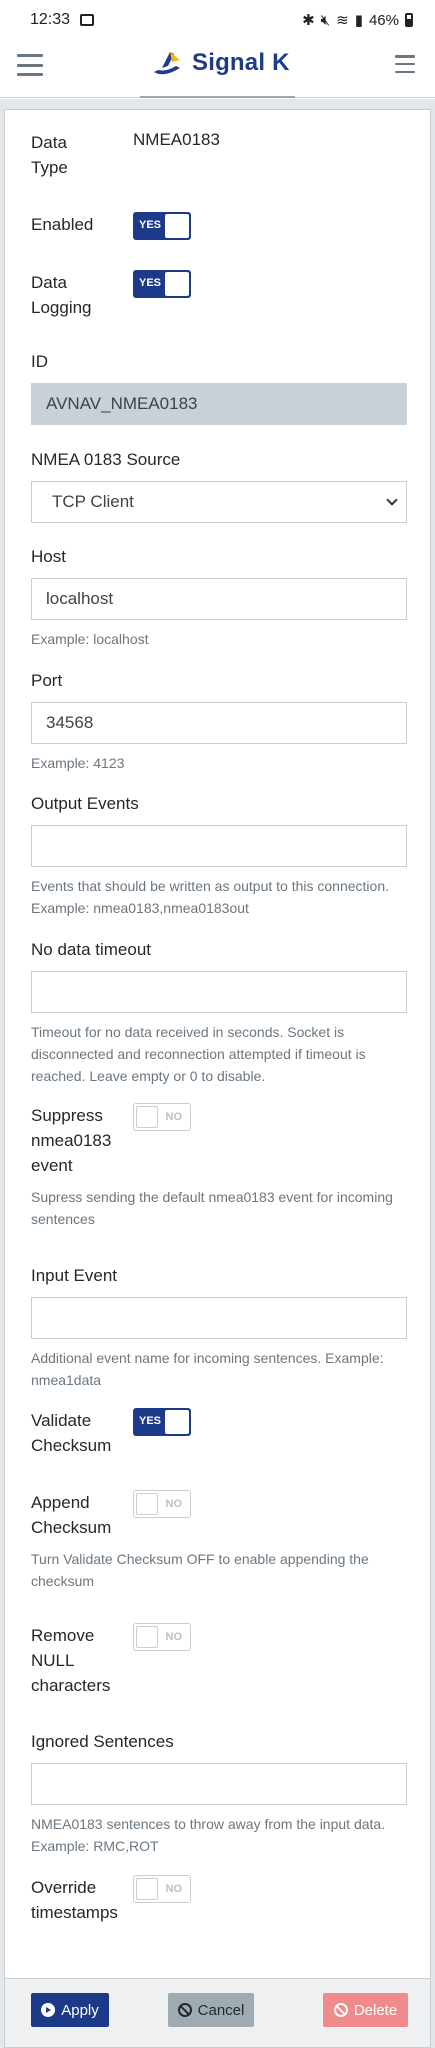  Describe the element at coordinates (78, 763) in the screenshot. I see `port-help: Example: 4123` at that location.